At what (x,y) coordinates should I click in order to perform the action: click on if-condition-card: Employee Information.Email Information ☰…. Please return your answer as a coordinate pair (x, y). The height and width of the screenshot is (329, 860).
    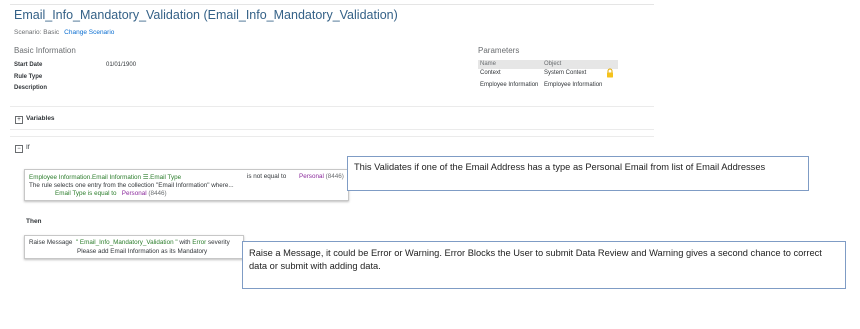
    Looking at the image, I should click on (186, 185).